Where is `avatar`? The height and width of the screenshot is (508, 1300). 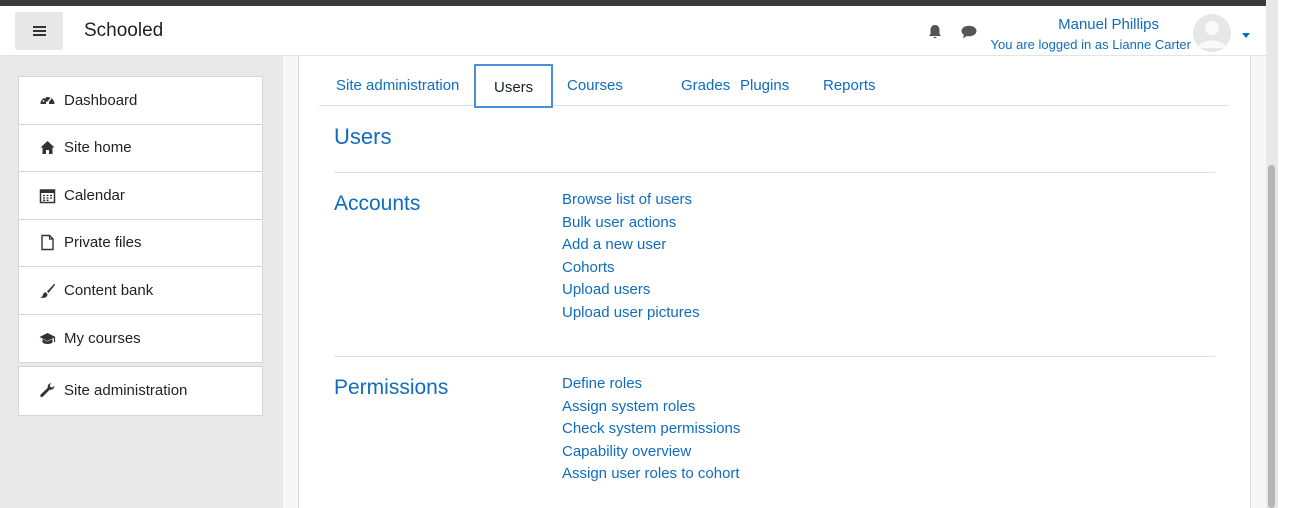 avatar is located at coordinates (1212, 33).